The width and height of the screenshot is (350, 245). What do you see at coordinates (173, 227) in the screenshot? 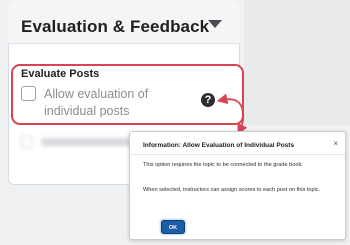
I see `ok-button: OK` at bounding box center [173, 227].